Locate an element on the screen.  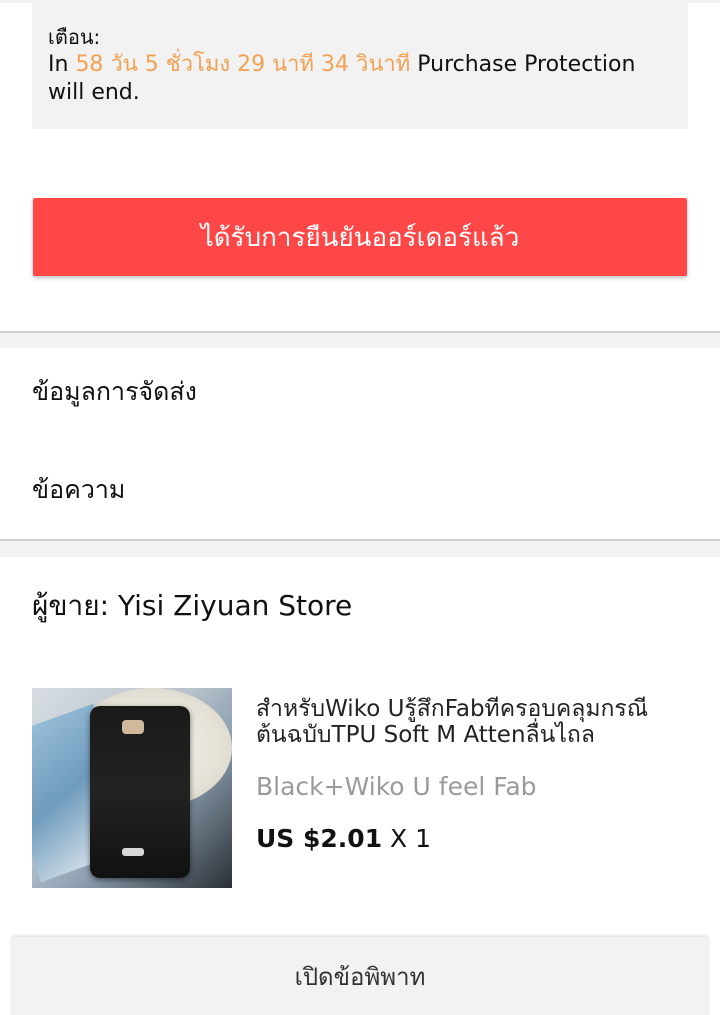
product-price-row: US $2.01 X 1 is located at coordinates (343, 838).